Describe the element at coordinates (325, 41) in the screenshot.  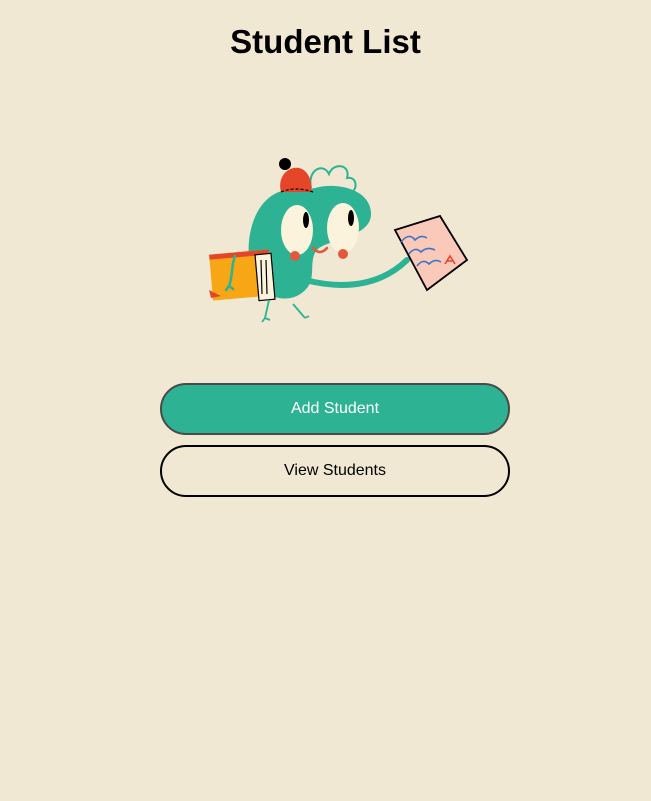
I see `page-title: Student List` at that location.